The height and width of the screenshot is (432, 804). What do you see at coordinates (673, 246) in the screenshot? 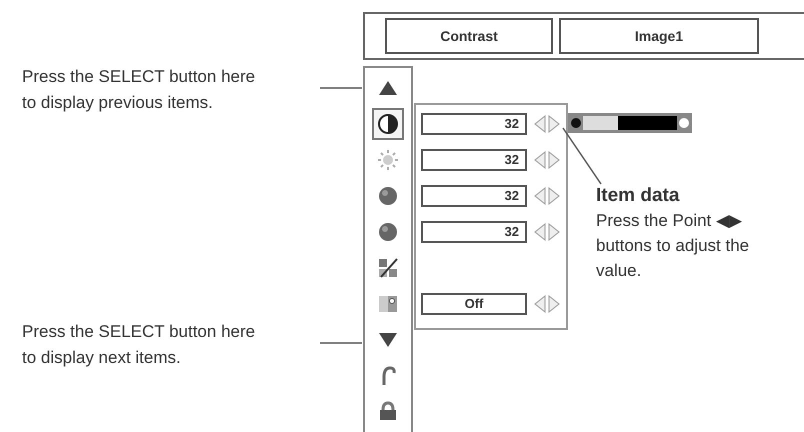
I see `item-data-text: Press the Point ◀▶ buttons to adjust the value.` at bounding box center [673, 246].